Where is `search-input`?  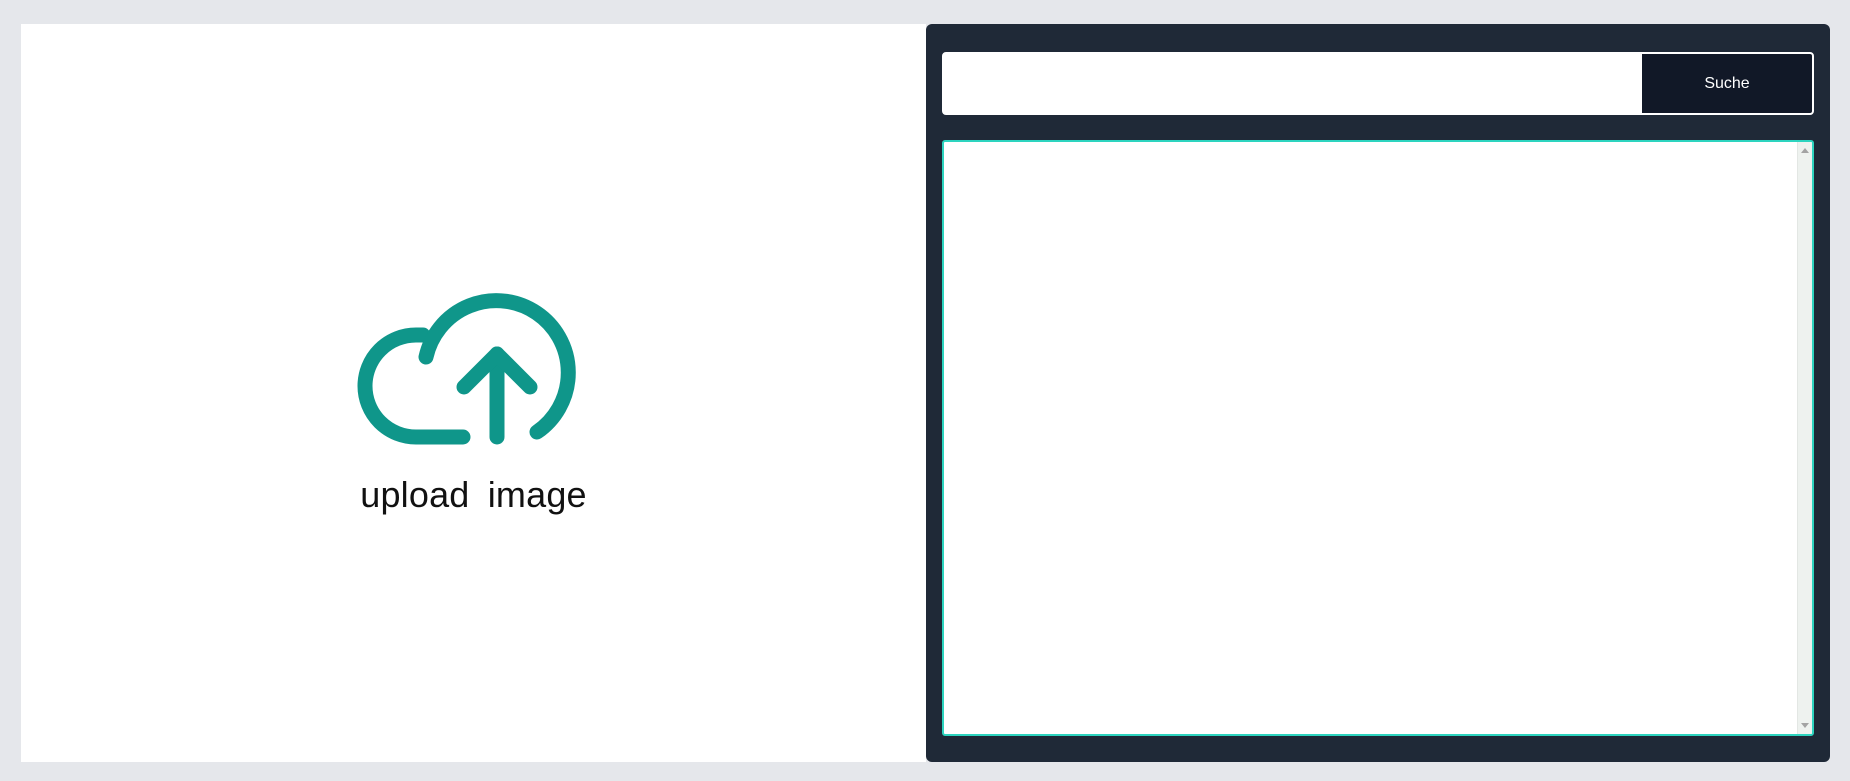 search-input is located at coordinates (1293, 83).